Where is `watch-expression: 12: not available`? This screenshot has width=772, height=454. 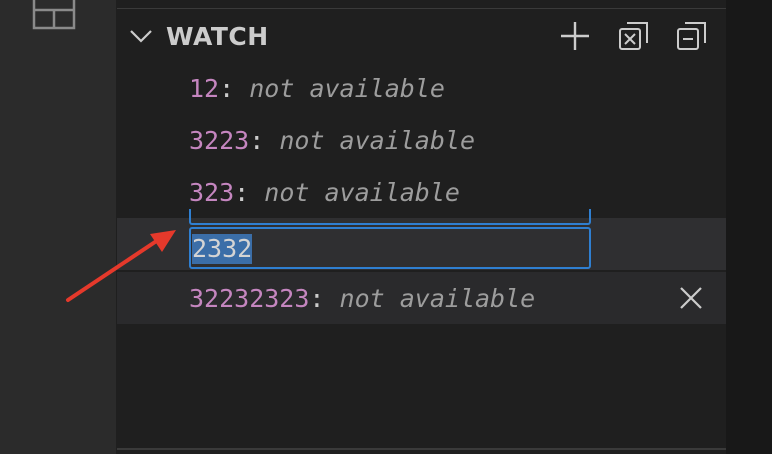 watch-expression: 12: not available is located at coordinates (317, 88).